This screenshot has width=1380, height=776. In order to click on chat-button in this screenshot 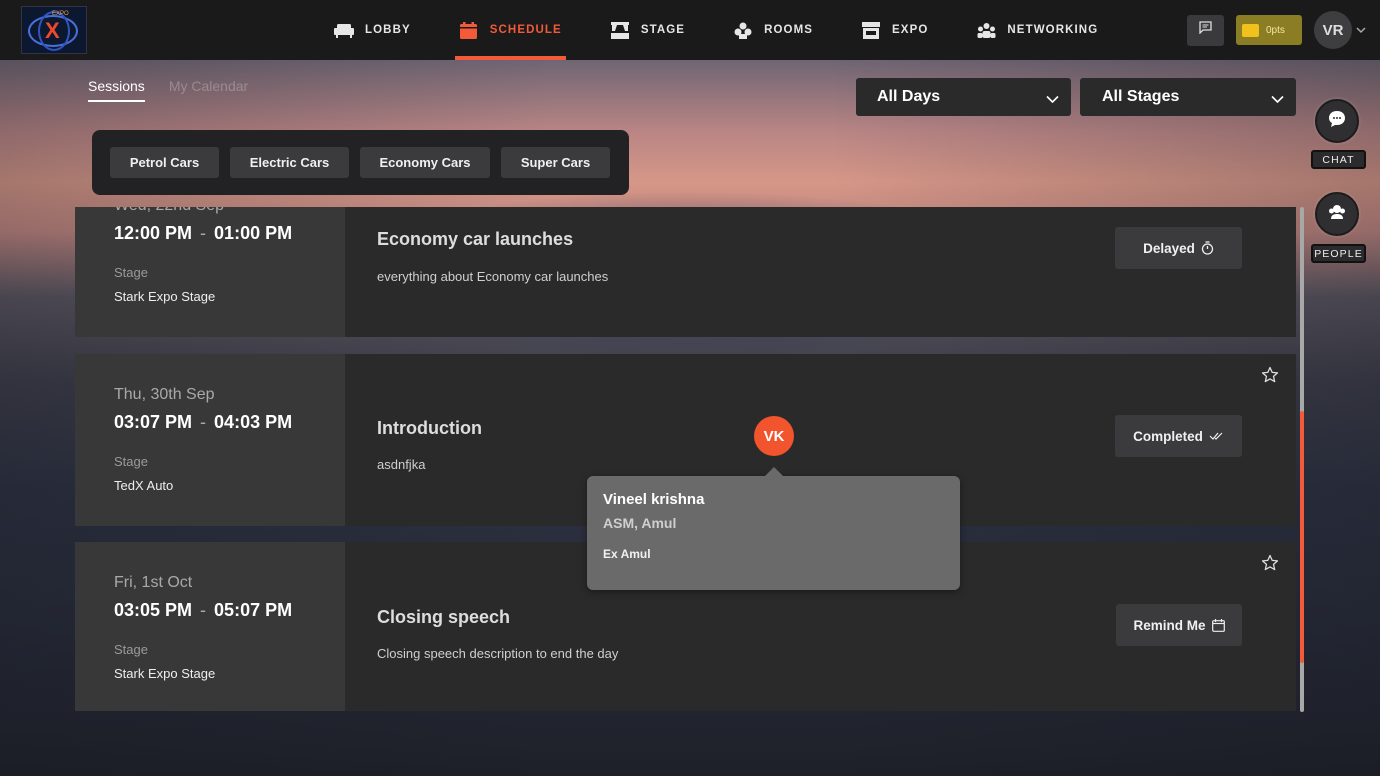, I will do `click(1337, 121)`.